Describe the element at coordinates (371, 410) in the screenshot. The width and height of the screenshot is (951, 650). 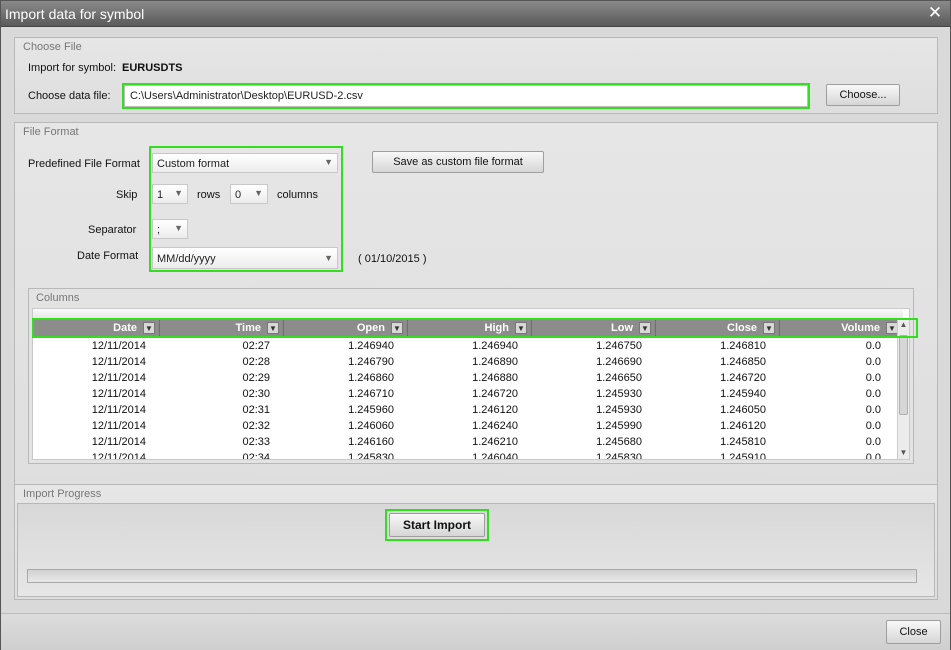
I see `table-cell-open: 1.245960` at that location.